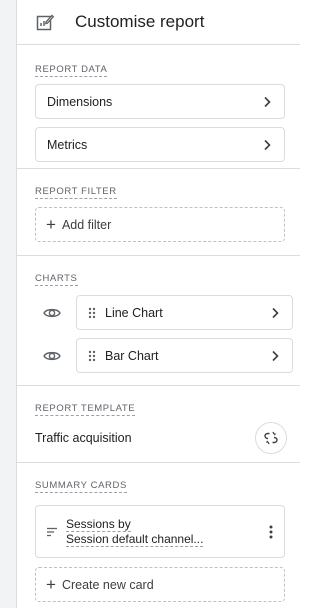 Image resolution: width=320 pixels, height=608 pixels. I want to click on create-new-card-button: + Create new card, so click(160, 584).